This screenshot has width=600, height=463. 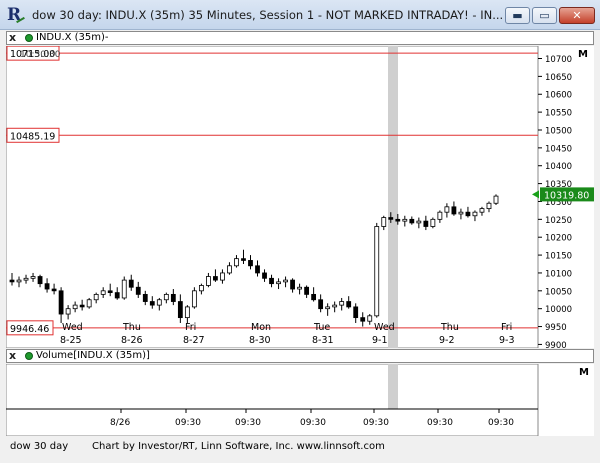 What do you see at coordinates (12, 37) in the screenshot?
I see `close-pane-icon: x` at bounding box center [12, 37].